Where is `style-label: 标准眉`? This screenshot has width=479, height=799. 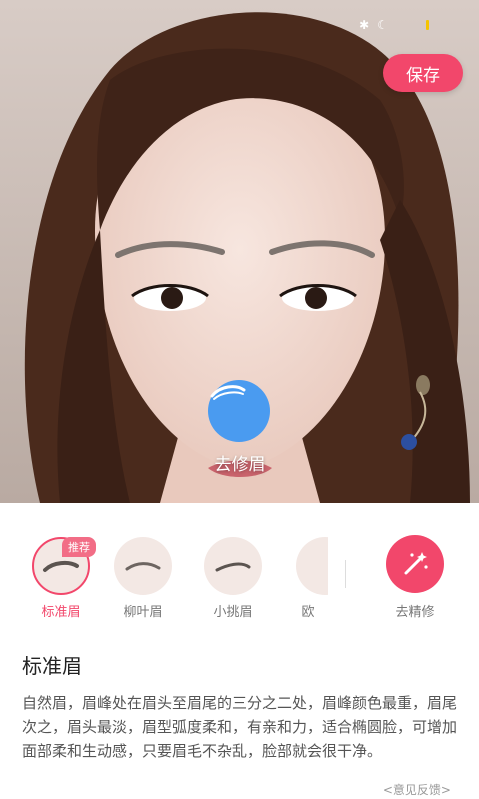
style-label: 标准眉 is located at coordinates (61, 612).